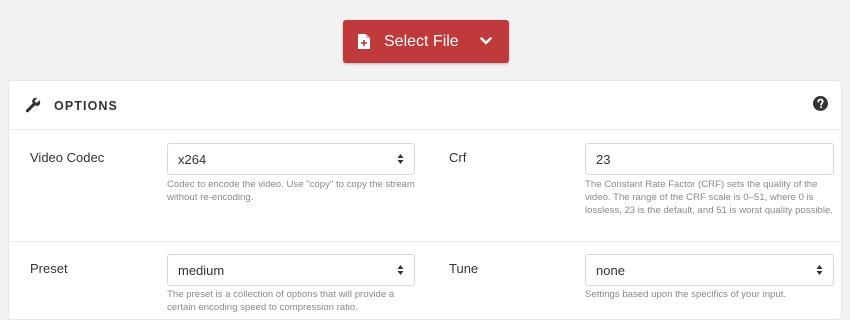 The width and height of the screenshot is (850, 320). I want to click on select-file-button: Select File, so click(426, 41).